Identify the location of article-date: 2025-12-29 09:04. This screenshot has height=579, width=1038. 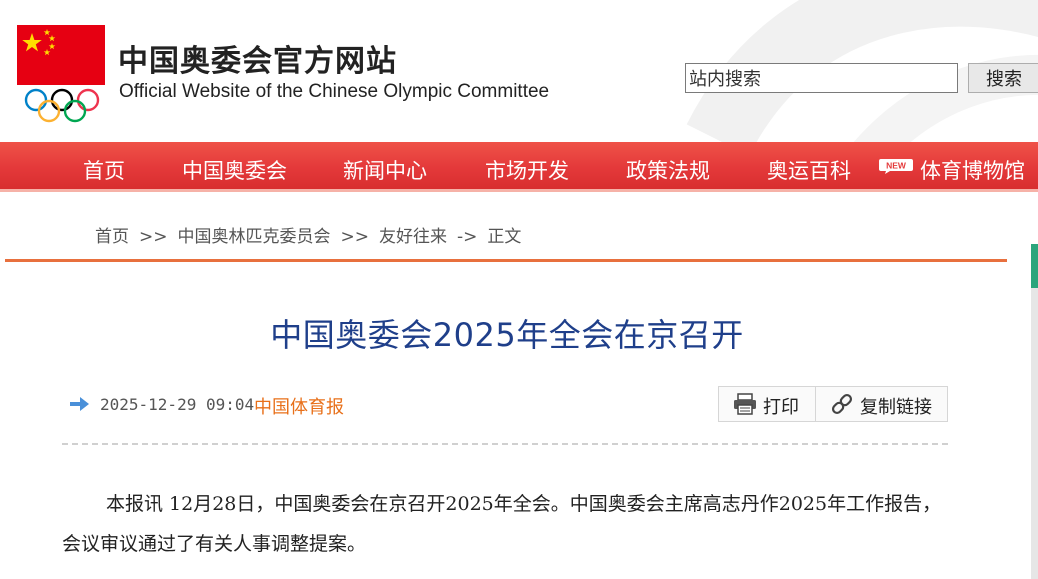
(177, 404).